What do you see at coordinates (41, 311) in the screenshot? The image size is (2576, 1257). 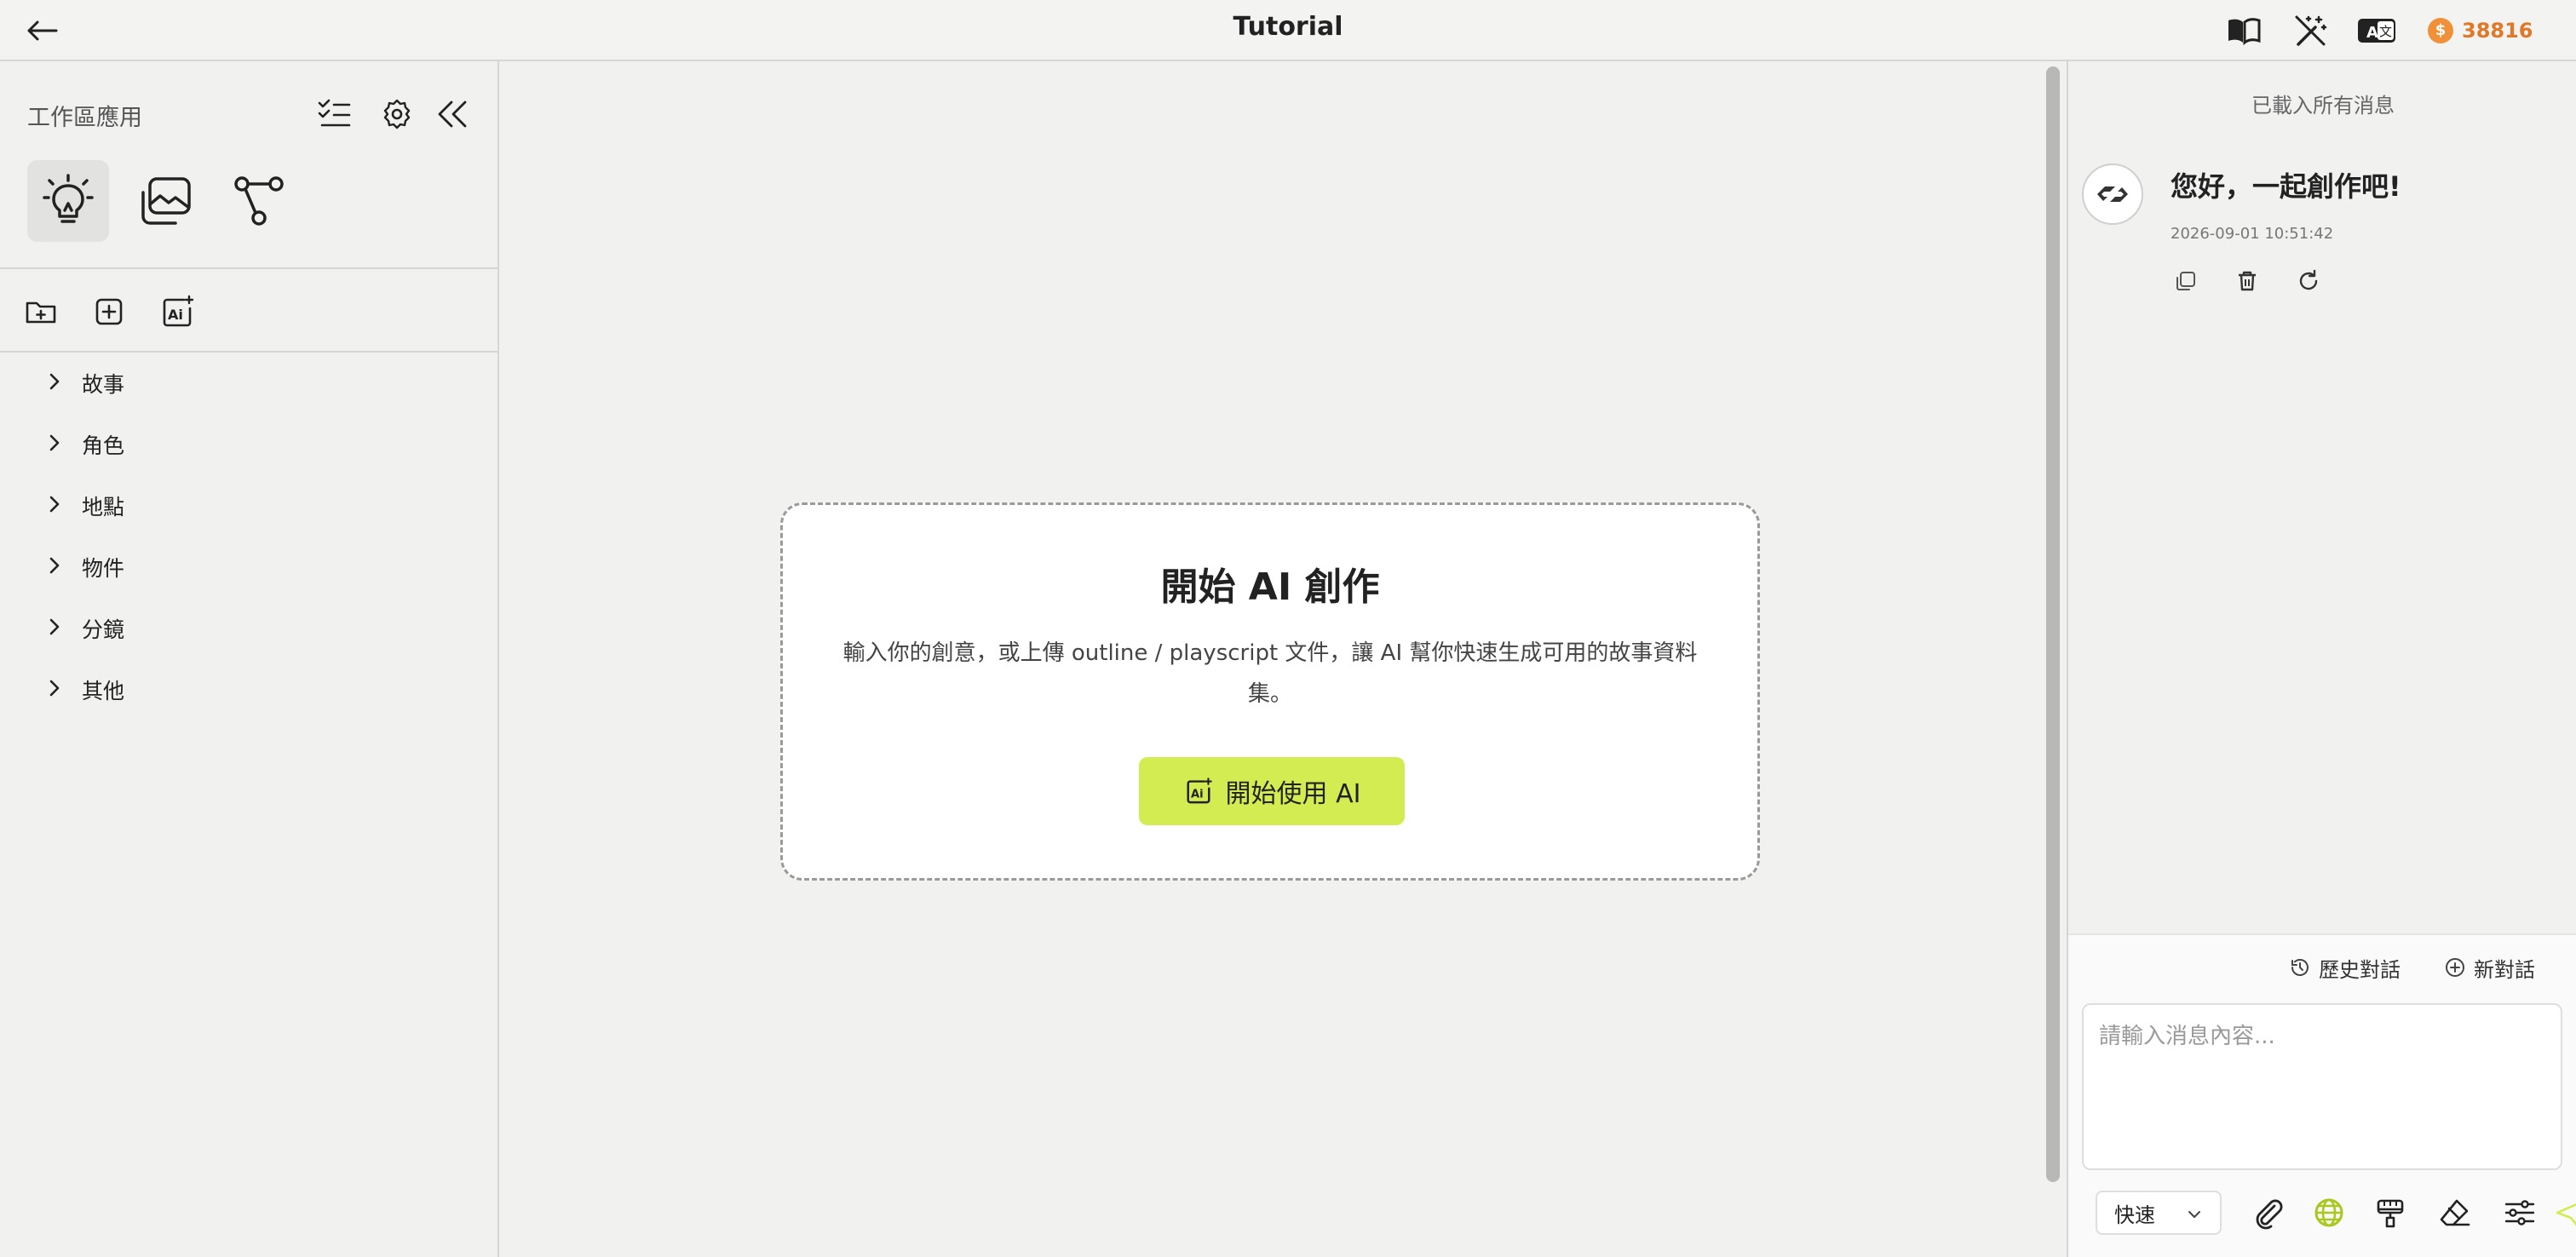 I see `new-folder-icon` at bounding box center [41, 311].